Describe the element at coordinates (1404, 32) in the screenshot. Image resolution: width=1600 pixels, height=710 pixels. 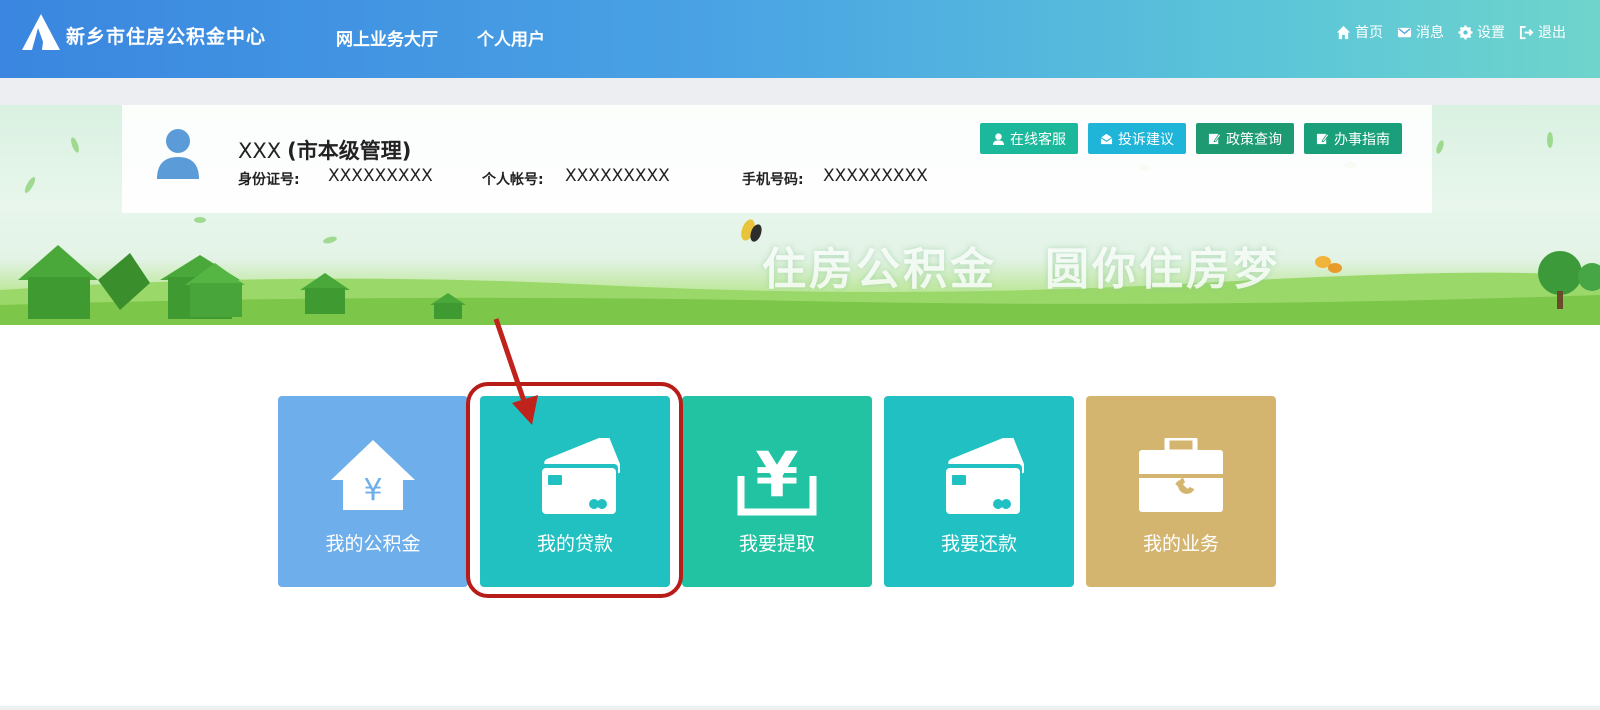
I see `envelope-icon` at that location.